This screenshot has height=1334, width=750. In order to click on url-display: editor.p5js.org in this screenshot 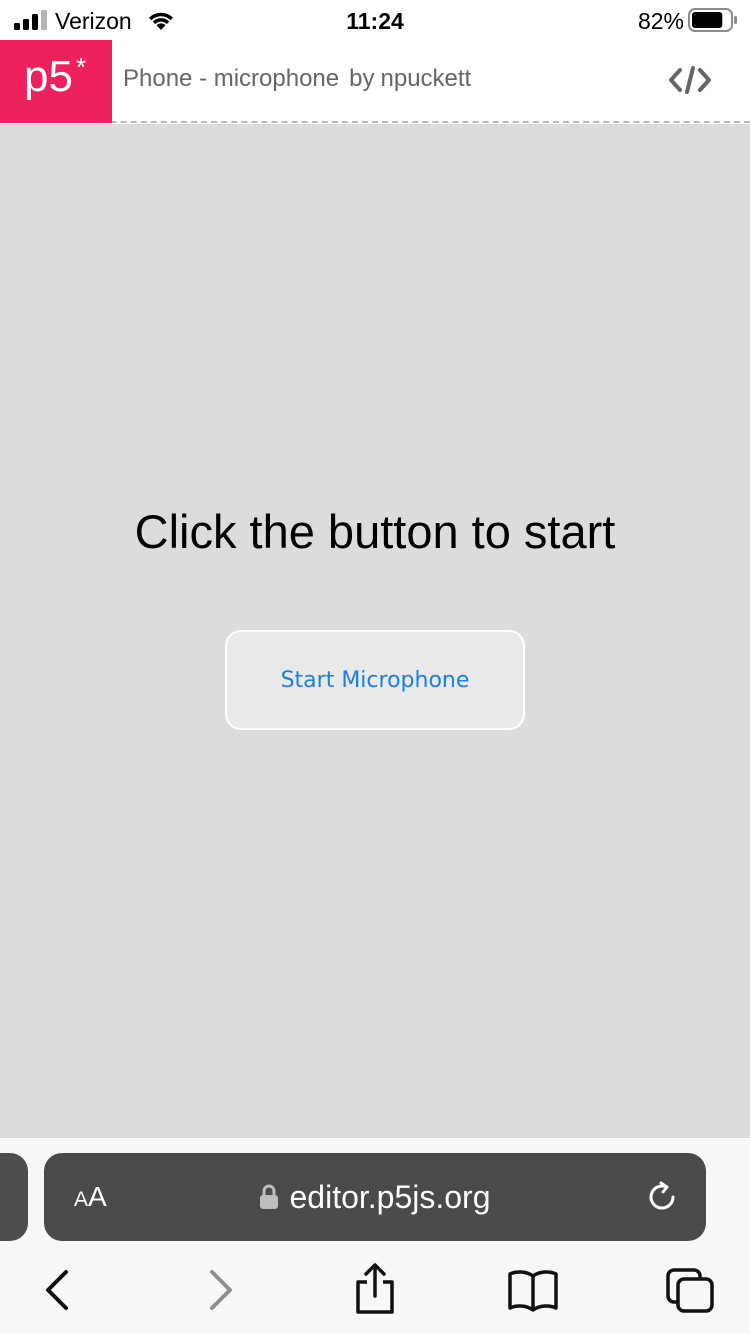, I will do `click(375, 1197)`.